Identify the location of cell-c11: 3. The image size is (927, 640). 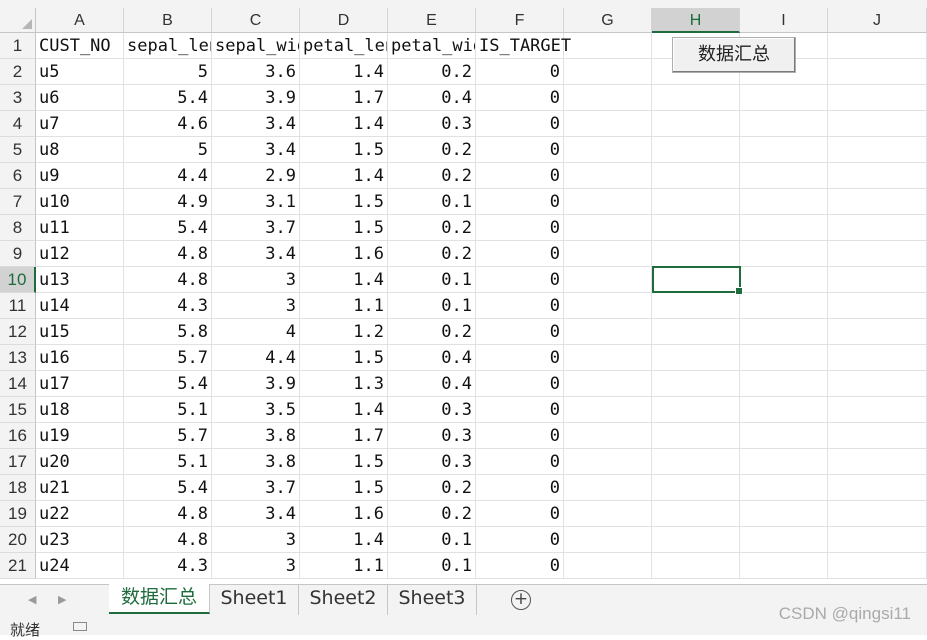
(256, 306).